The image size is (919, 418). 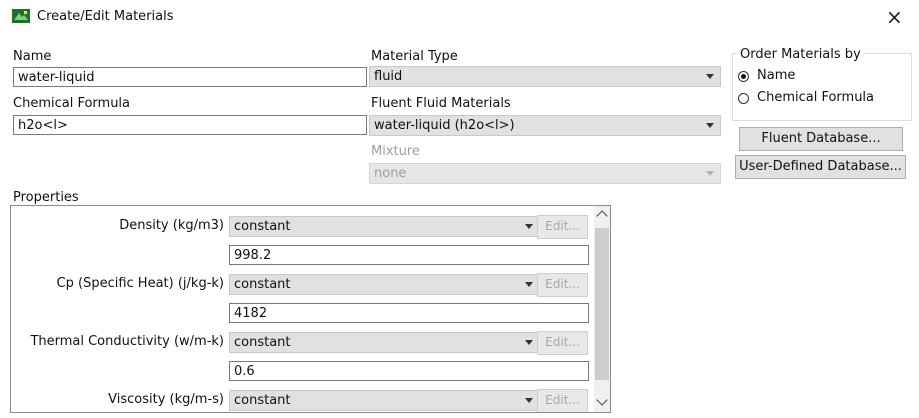 What do you see at coordinates (545, 125) in the screenshot?
I see `fluent-fluid-materials-select: water-liquid (h2o<l>)` at bounding box center [545, 125].